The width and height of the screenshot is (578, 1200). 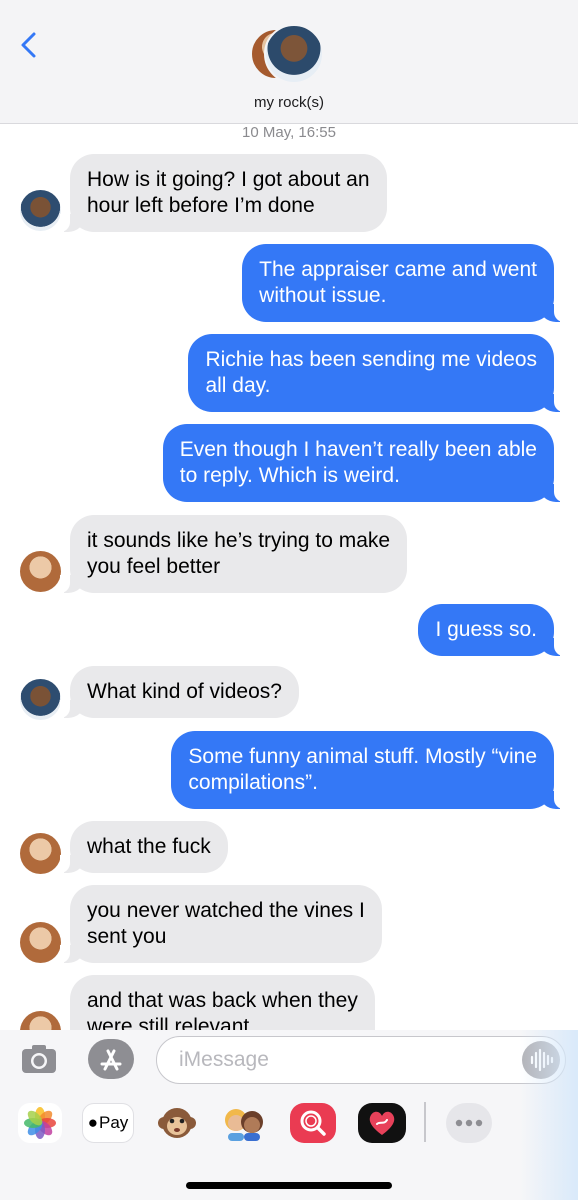 I want to click on audio-message-button, so click(x=541, y=1060).